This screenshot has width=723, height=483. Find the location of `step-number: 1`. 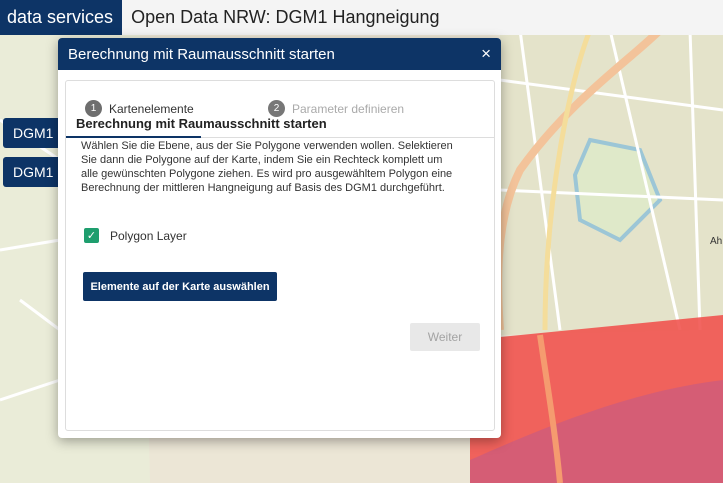

step-number: 1 is located at coordinates (93, 108).